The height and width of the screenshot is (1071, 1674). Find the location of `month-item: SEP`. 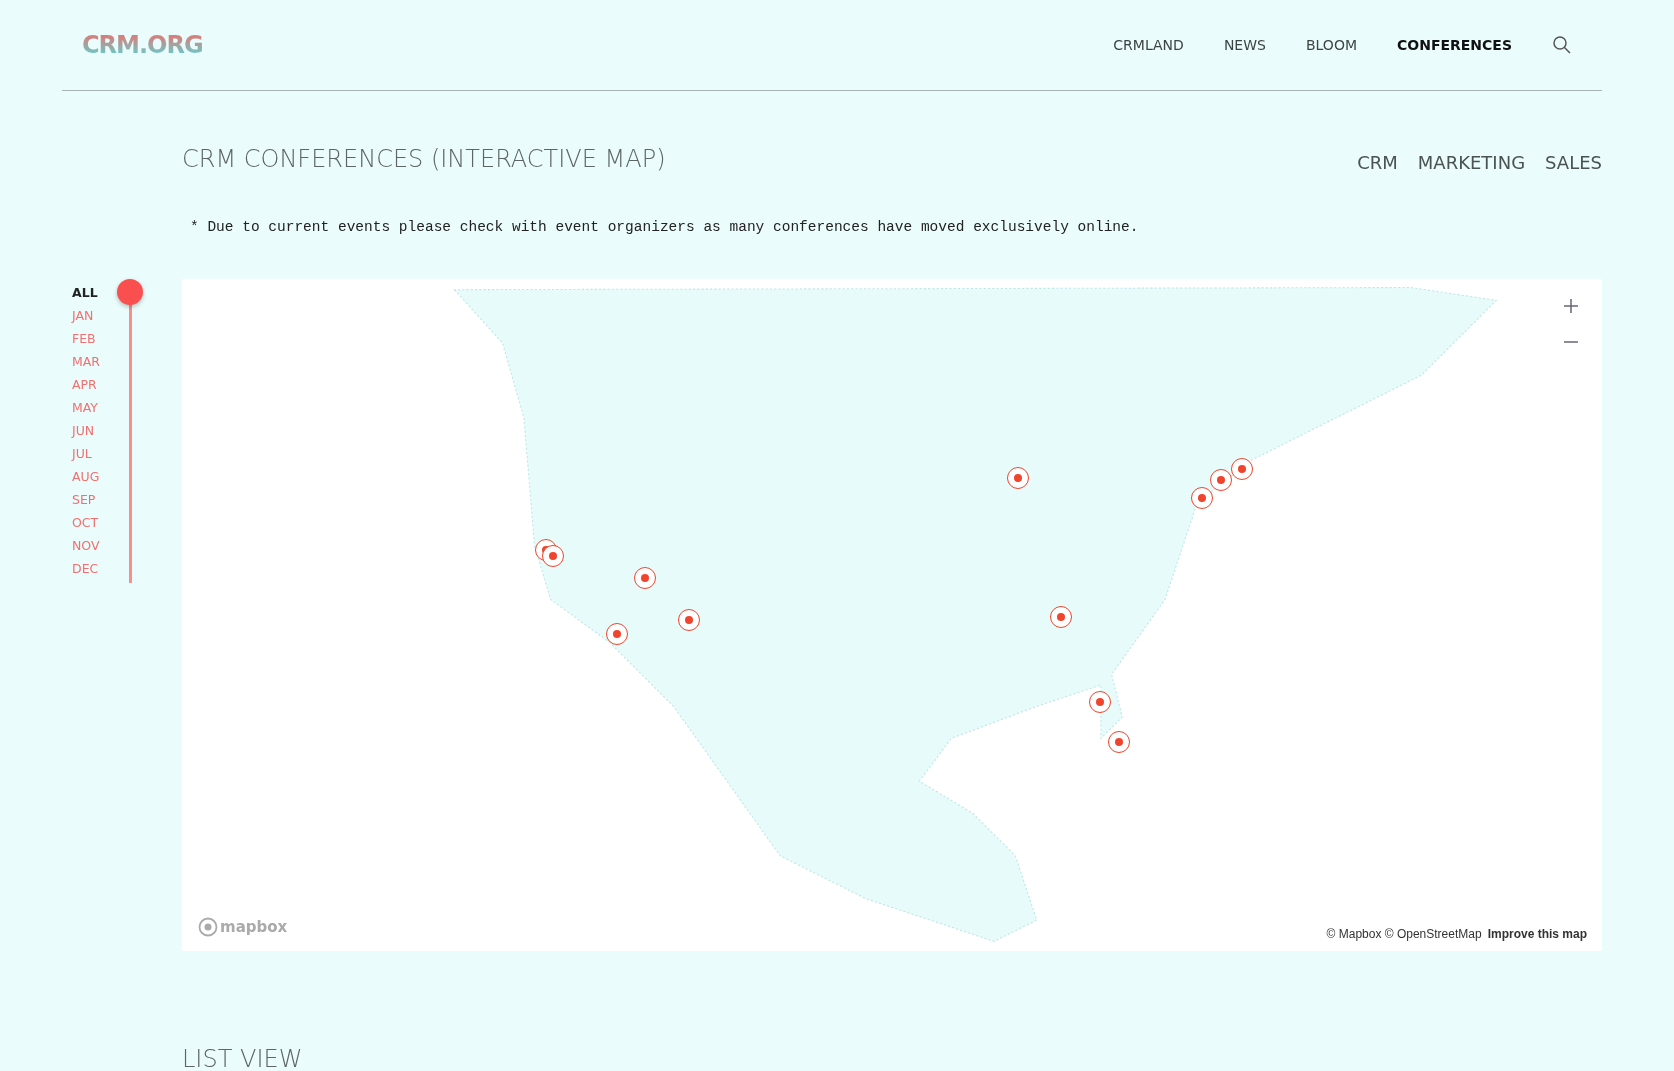

month-item: SEP is located at coordinates (127, 499).